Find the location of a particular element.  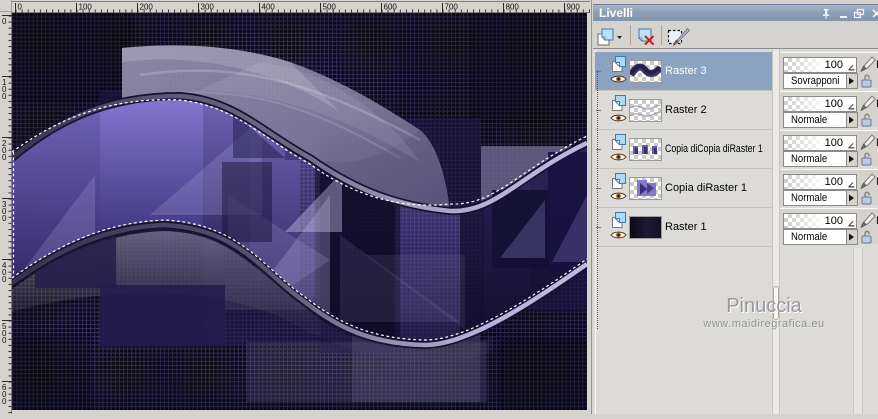

svg-text: 400 is located at coordinates (269, 7).